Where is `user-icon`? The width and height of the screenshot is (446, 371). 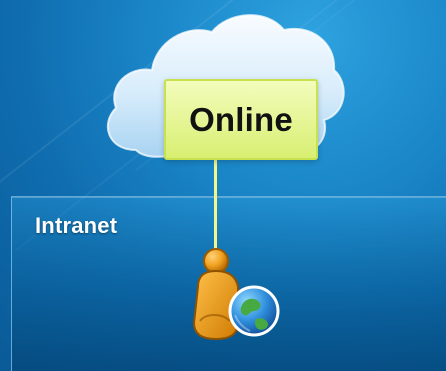 user-icon is located at coordinates (215, 294).